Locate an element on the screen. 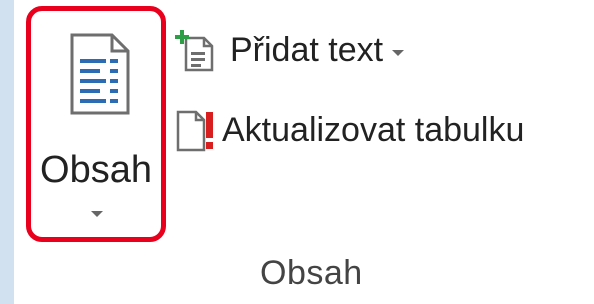  update-table-icon is located at coordinates (194, 131).